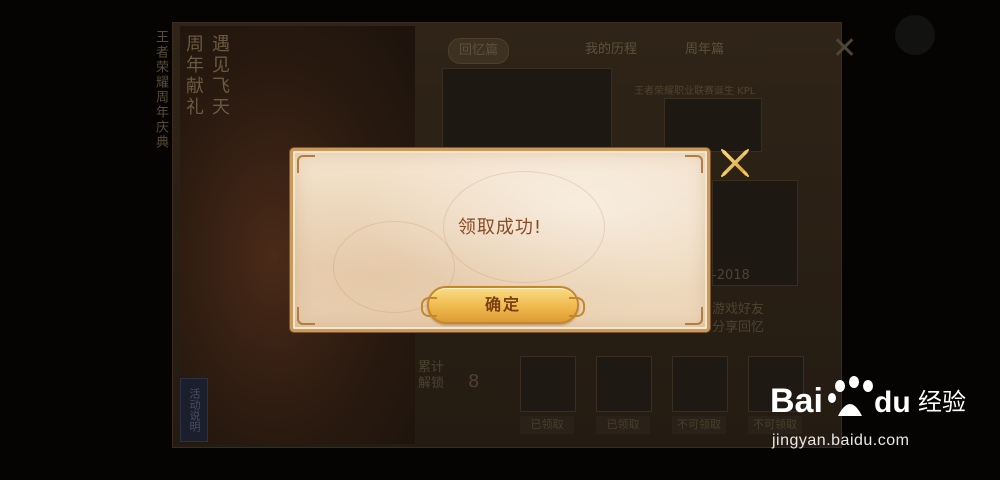 This screenshot has width=1000, height=480. Describe the element at coordinates (160, 90) in the screenshot. I see `side-banner-text: 王者荣耀周年庆典` at that location.